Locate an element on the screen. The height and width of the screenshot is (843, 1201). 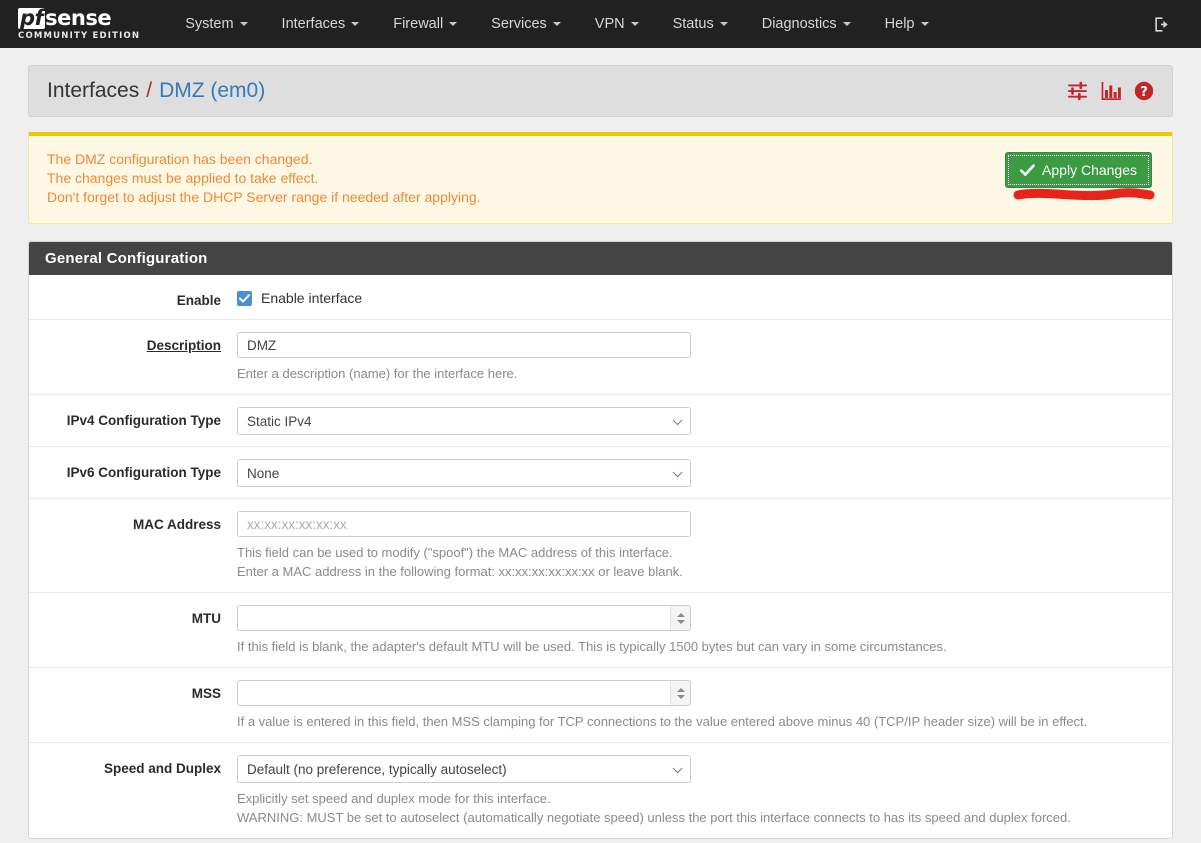
pfsense-logo: pfsense COMMUNITY EDITION is located at coordinates (79, 23).